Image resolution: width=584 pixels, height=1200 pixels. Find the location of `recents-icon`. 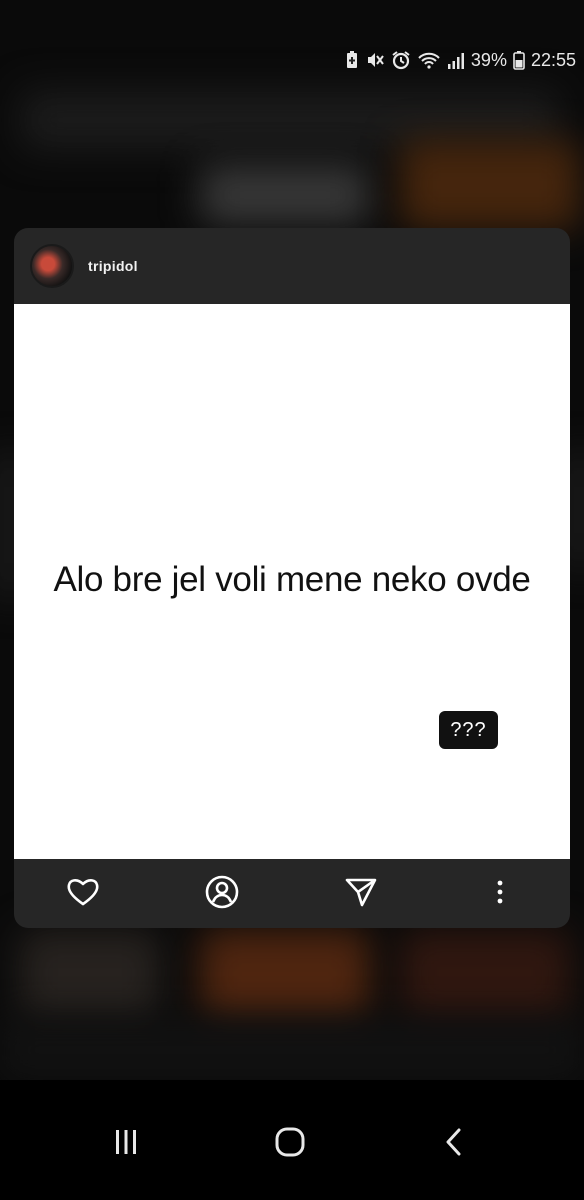

recents-icon is located at coordinates (126, 1144).